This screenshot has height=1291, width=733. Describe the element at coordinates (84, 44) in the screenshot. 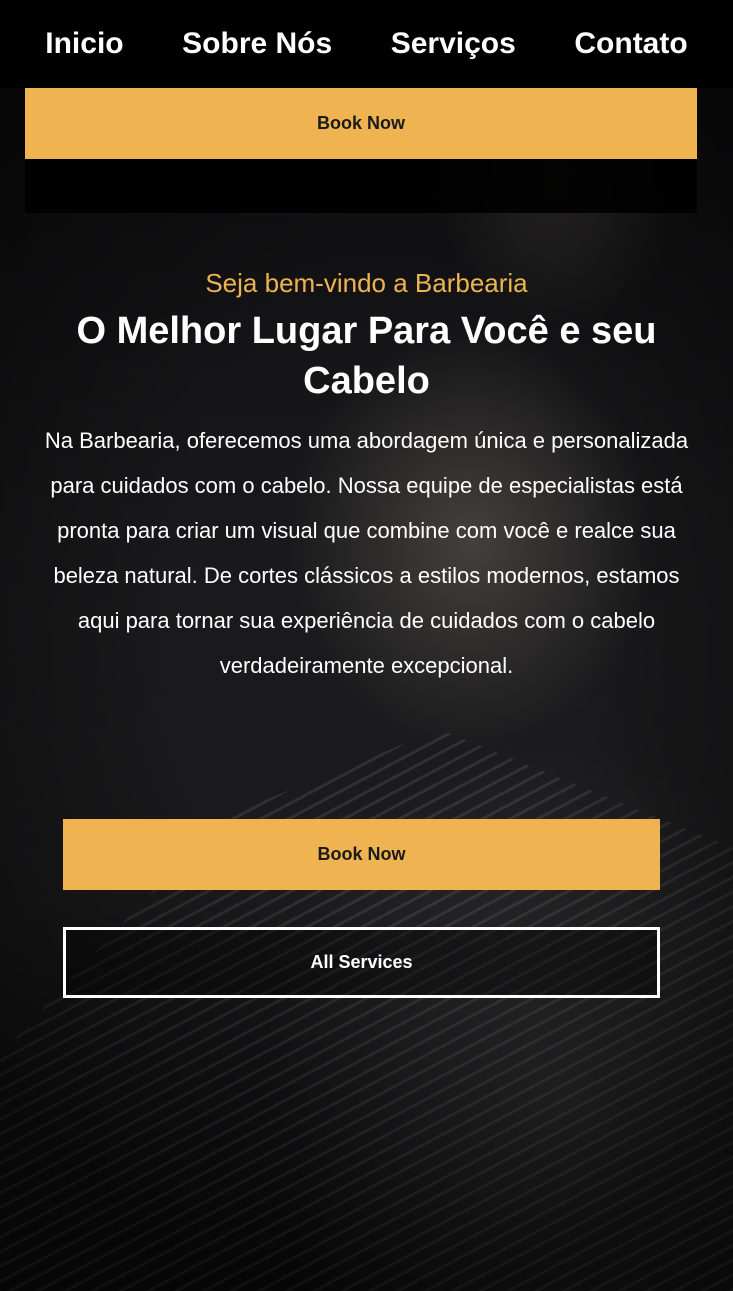

I see `nav-link-inicio: Inicio` at that location.